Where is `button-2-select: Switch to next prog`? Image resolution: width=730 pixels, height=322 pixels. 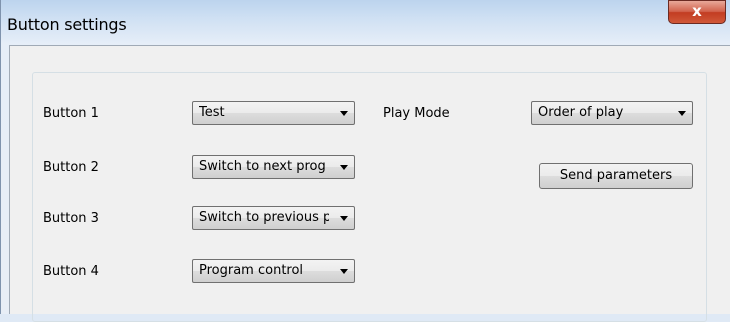
button-2-select: Switch to next prog is located at coordinates (273, 167).